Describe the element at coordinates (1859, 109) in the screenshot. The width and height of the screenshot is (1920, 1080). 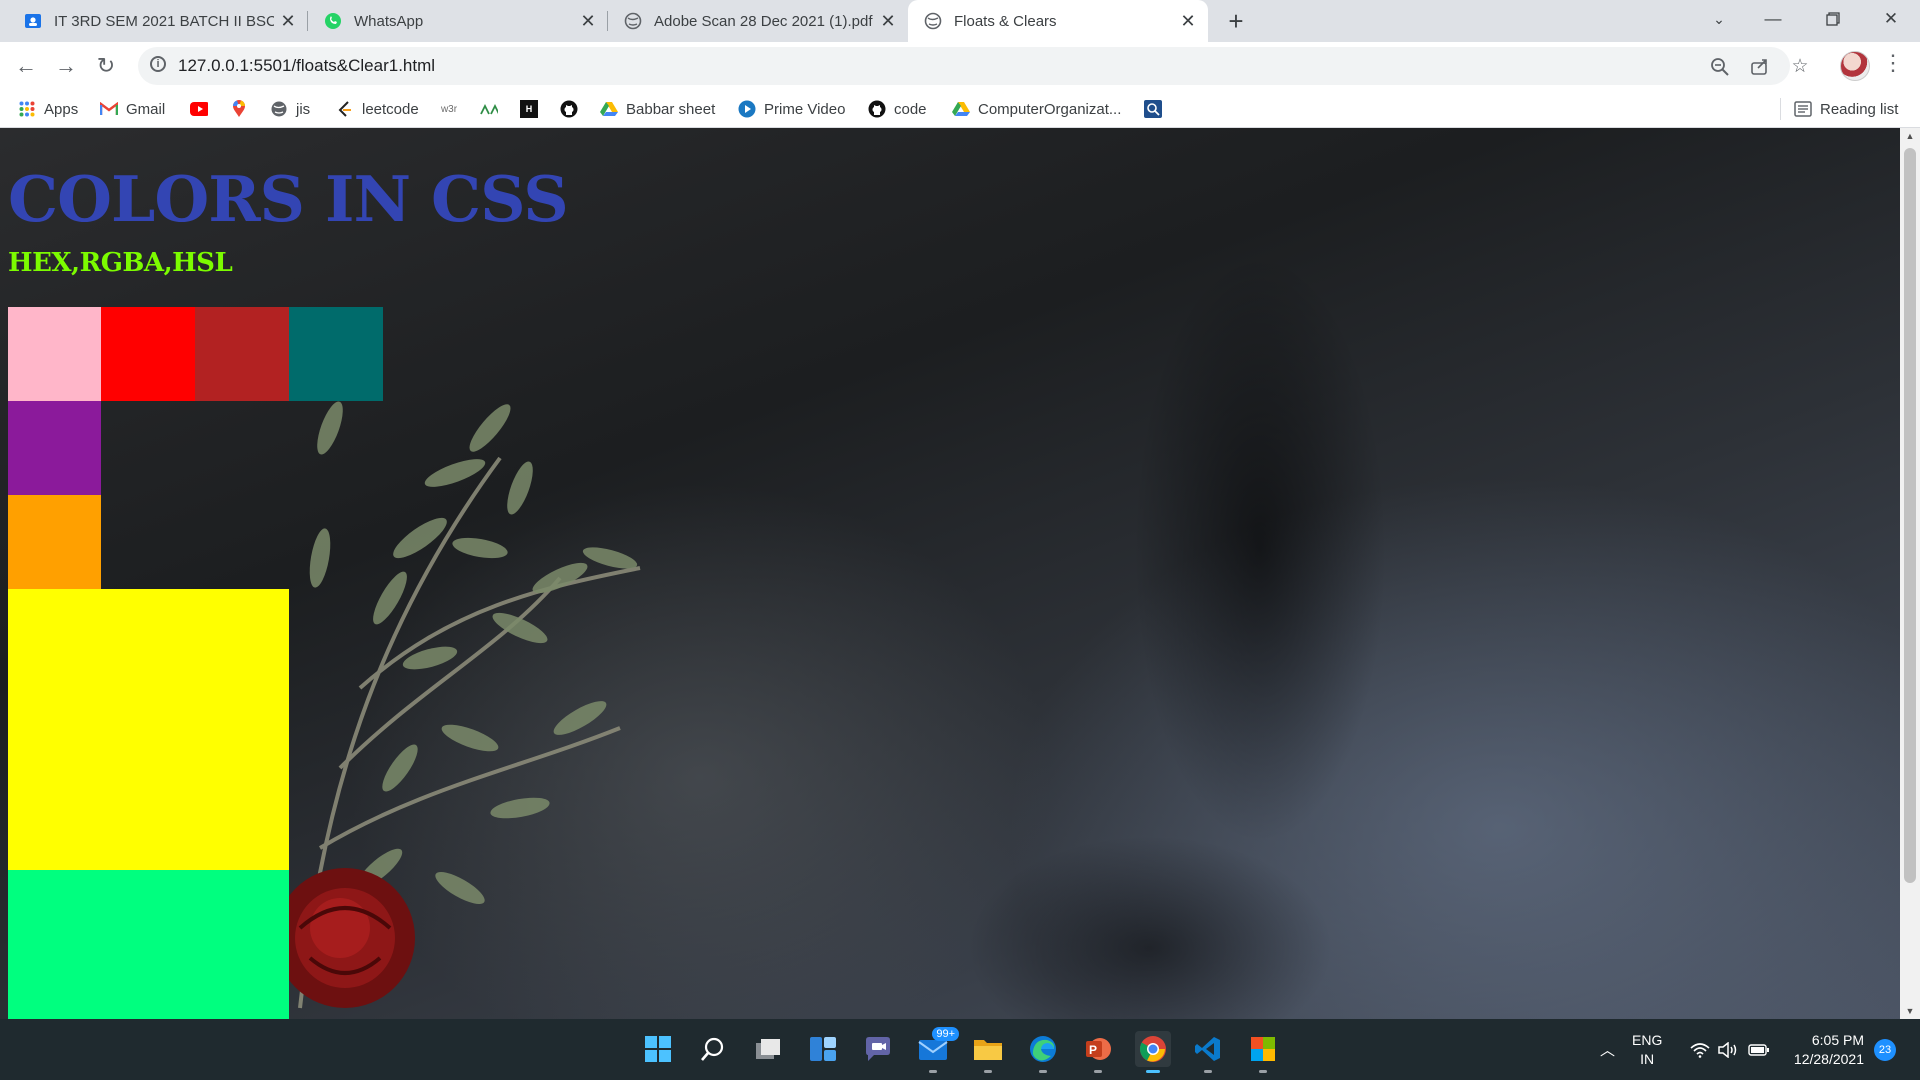
I see `reading-list-label: Reading list` at that location.